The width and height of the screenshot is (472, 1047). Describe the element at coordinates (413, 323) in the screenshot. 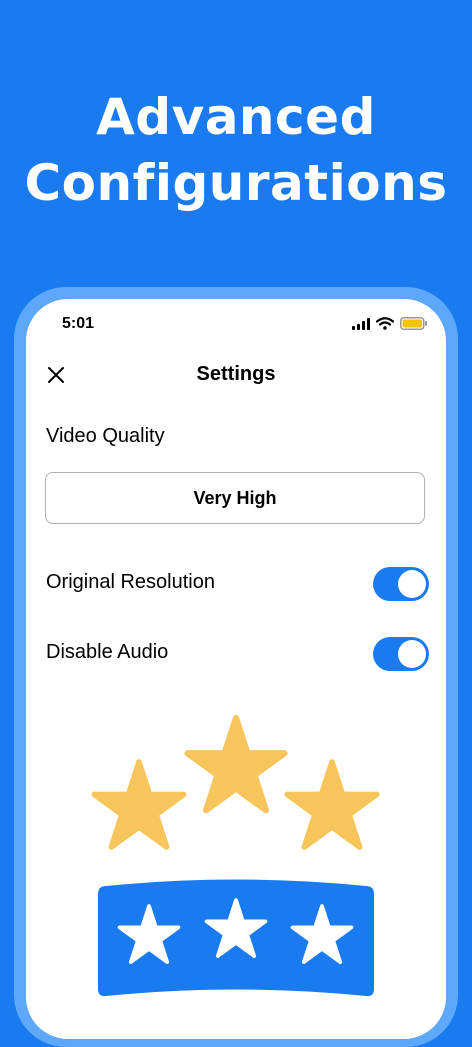

I see `battery-icon` at that location.